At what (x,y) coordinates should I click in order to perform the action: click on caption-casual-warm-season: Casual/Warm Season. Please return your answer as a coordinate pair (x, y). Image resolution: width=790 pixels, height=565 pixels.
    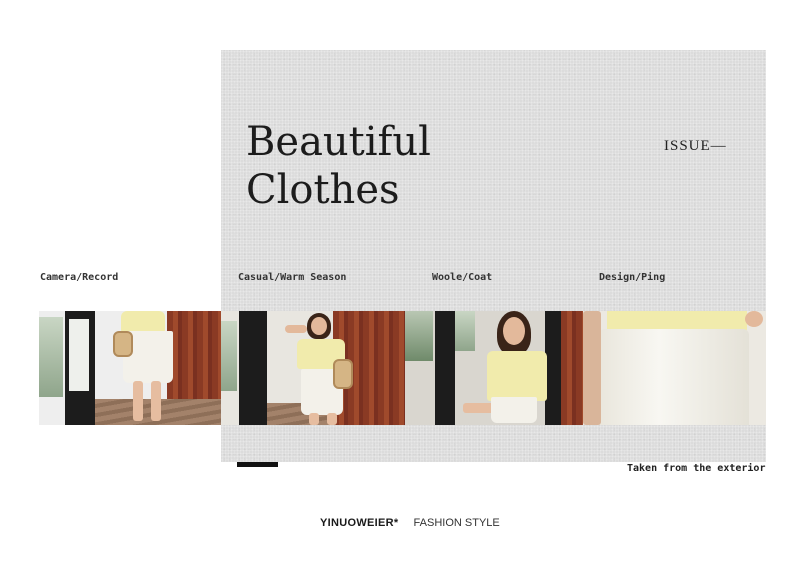
    Looking at the image, I should click on (292, 277).